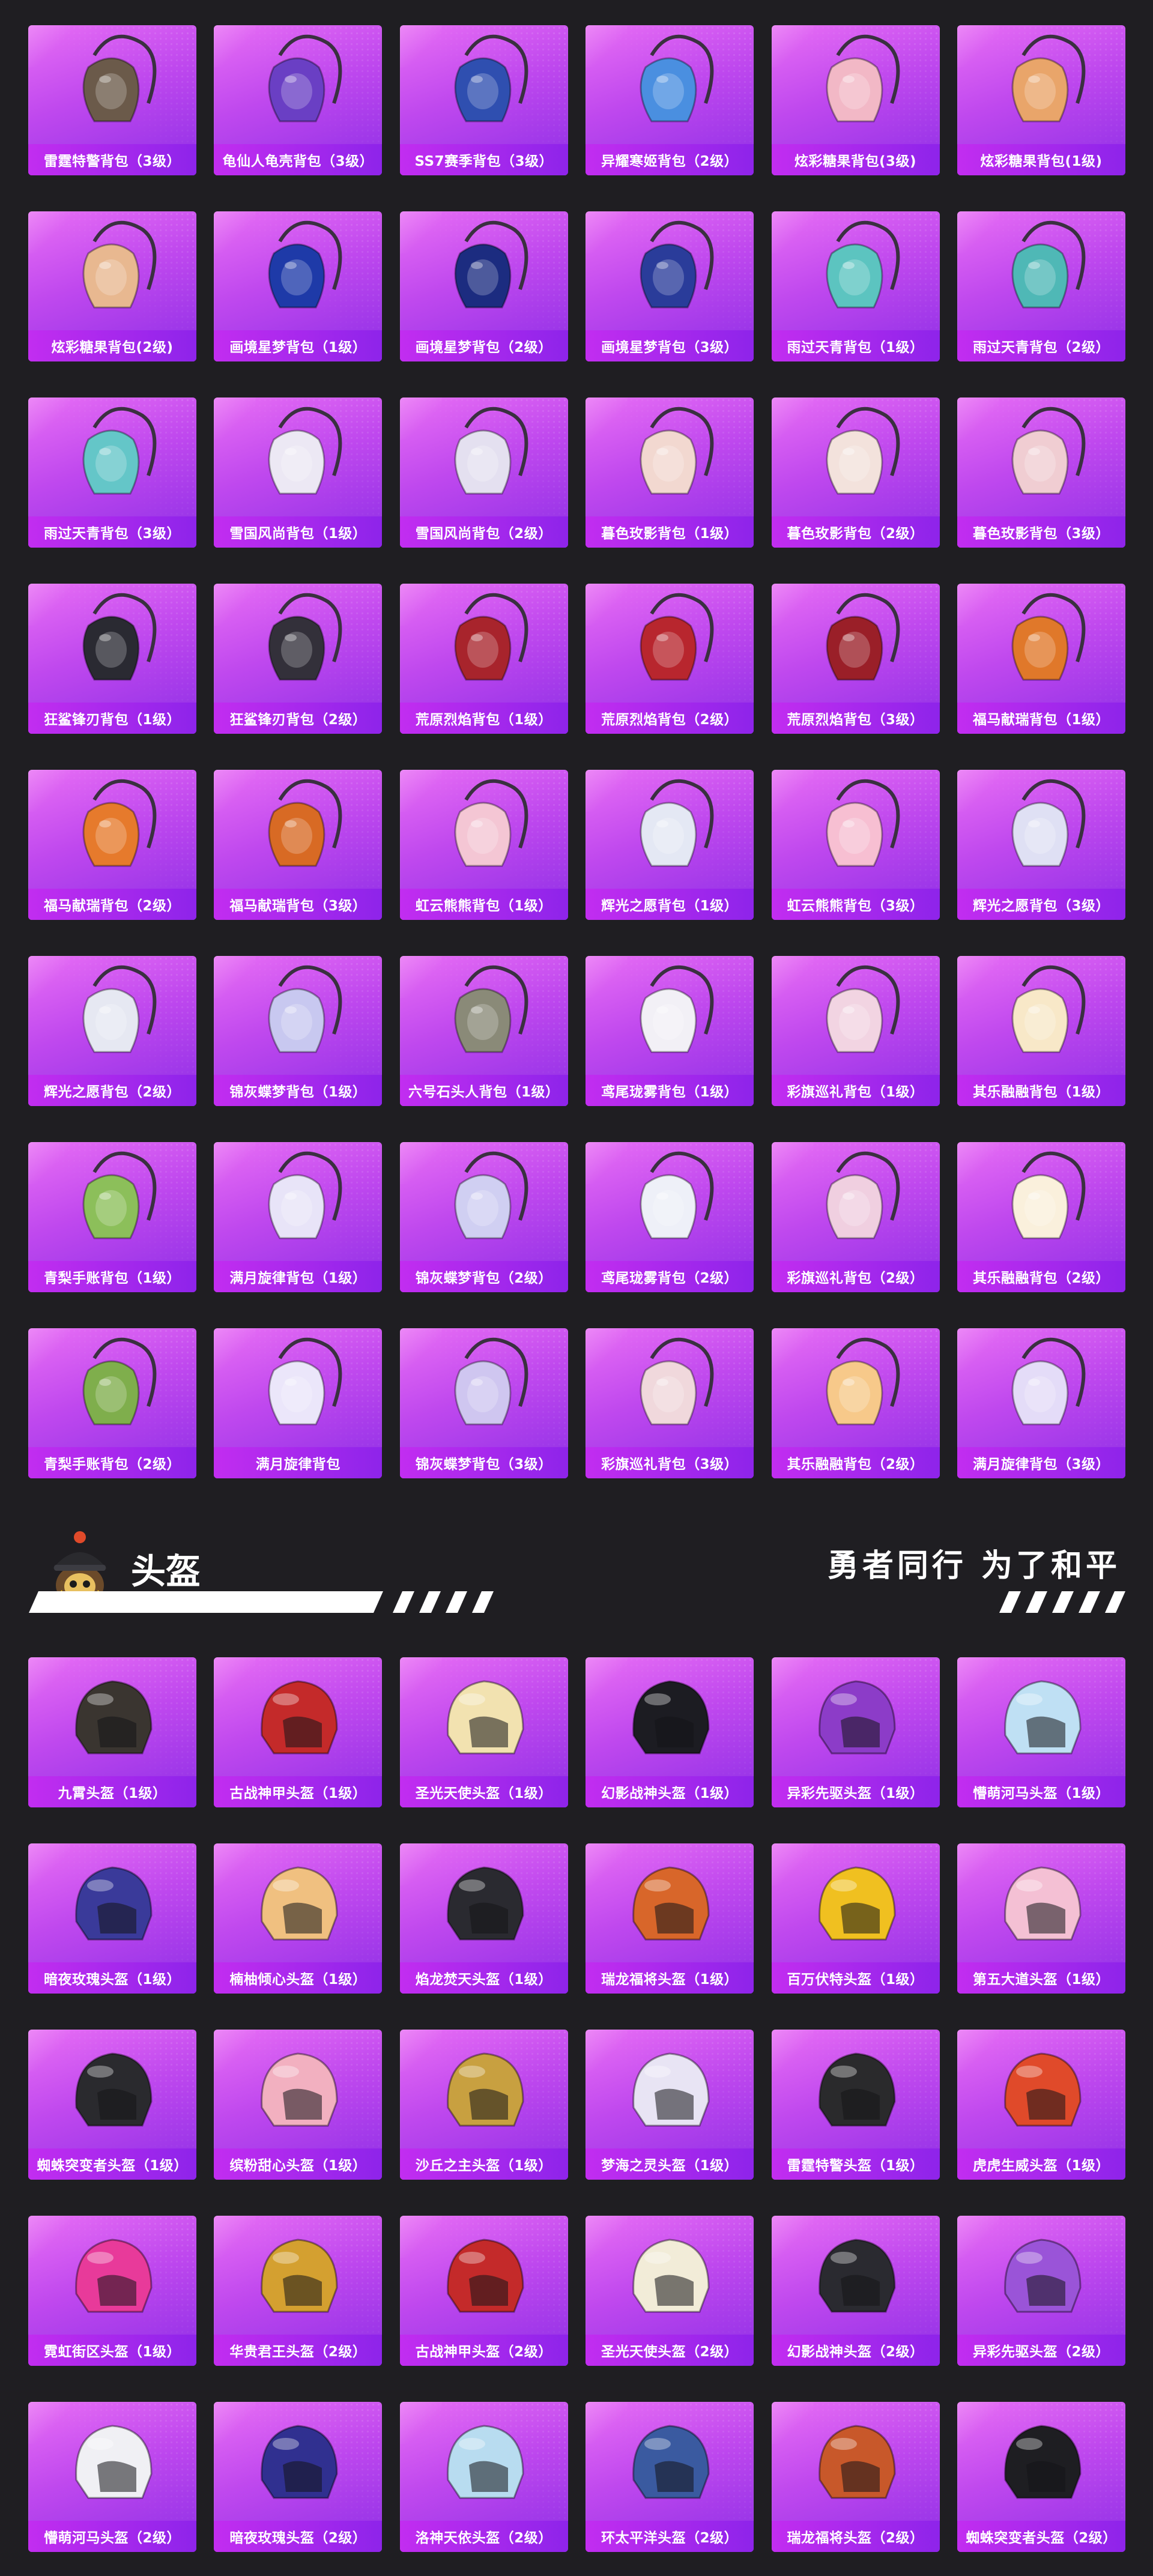 The image size is (1153, 2576). I want to click on helmet-card: 异彩先驱头盔（1级）, so click(855, 1732).